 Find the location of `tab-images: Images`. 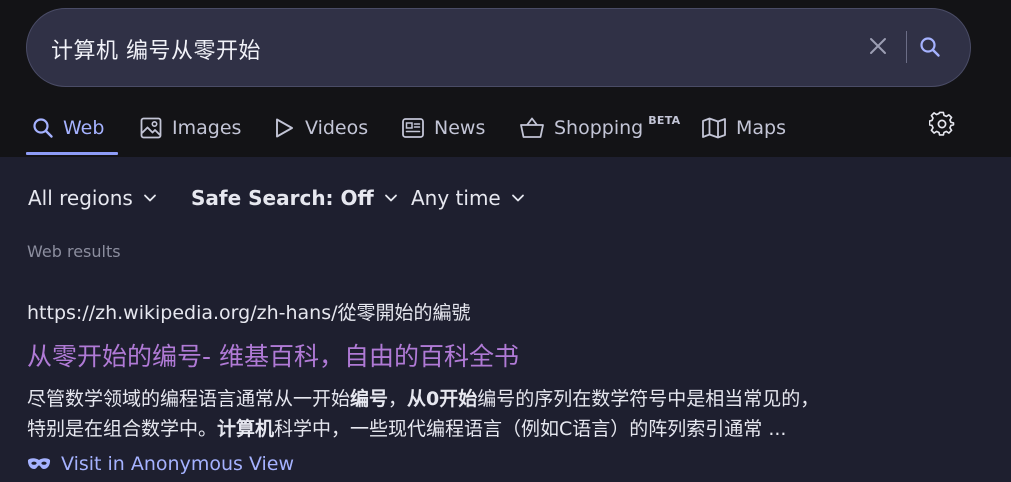

tab-images: Images is located at coordinates (190, 127).